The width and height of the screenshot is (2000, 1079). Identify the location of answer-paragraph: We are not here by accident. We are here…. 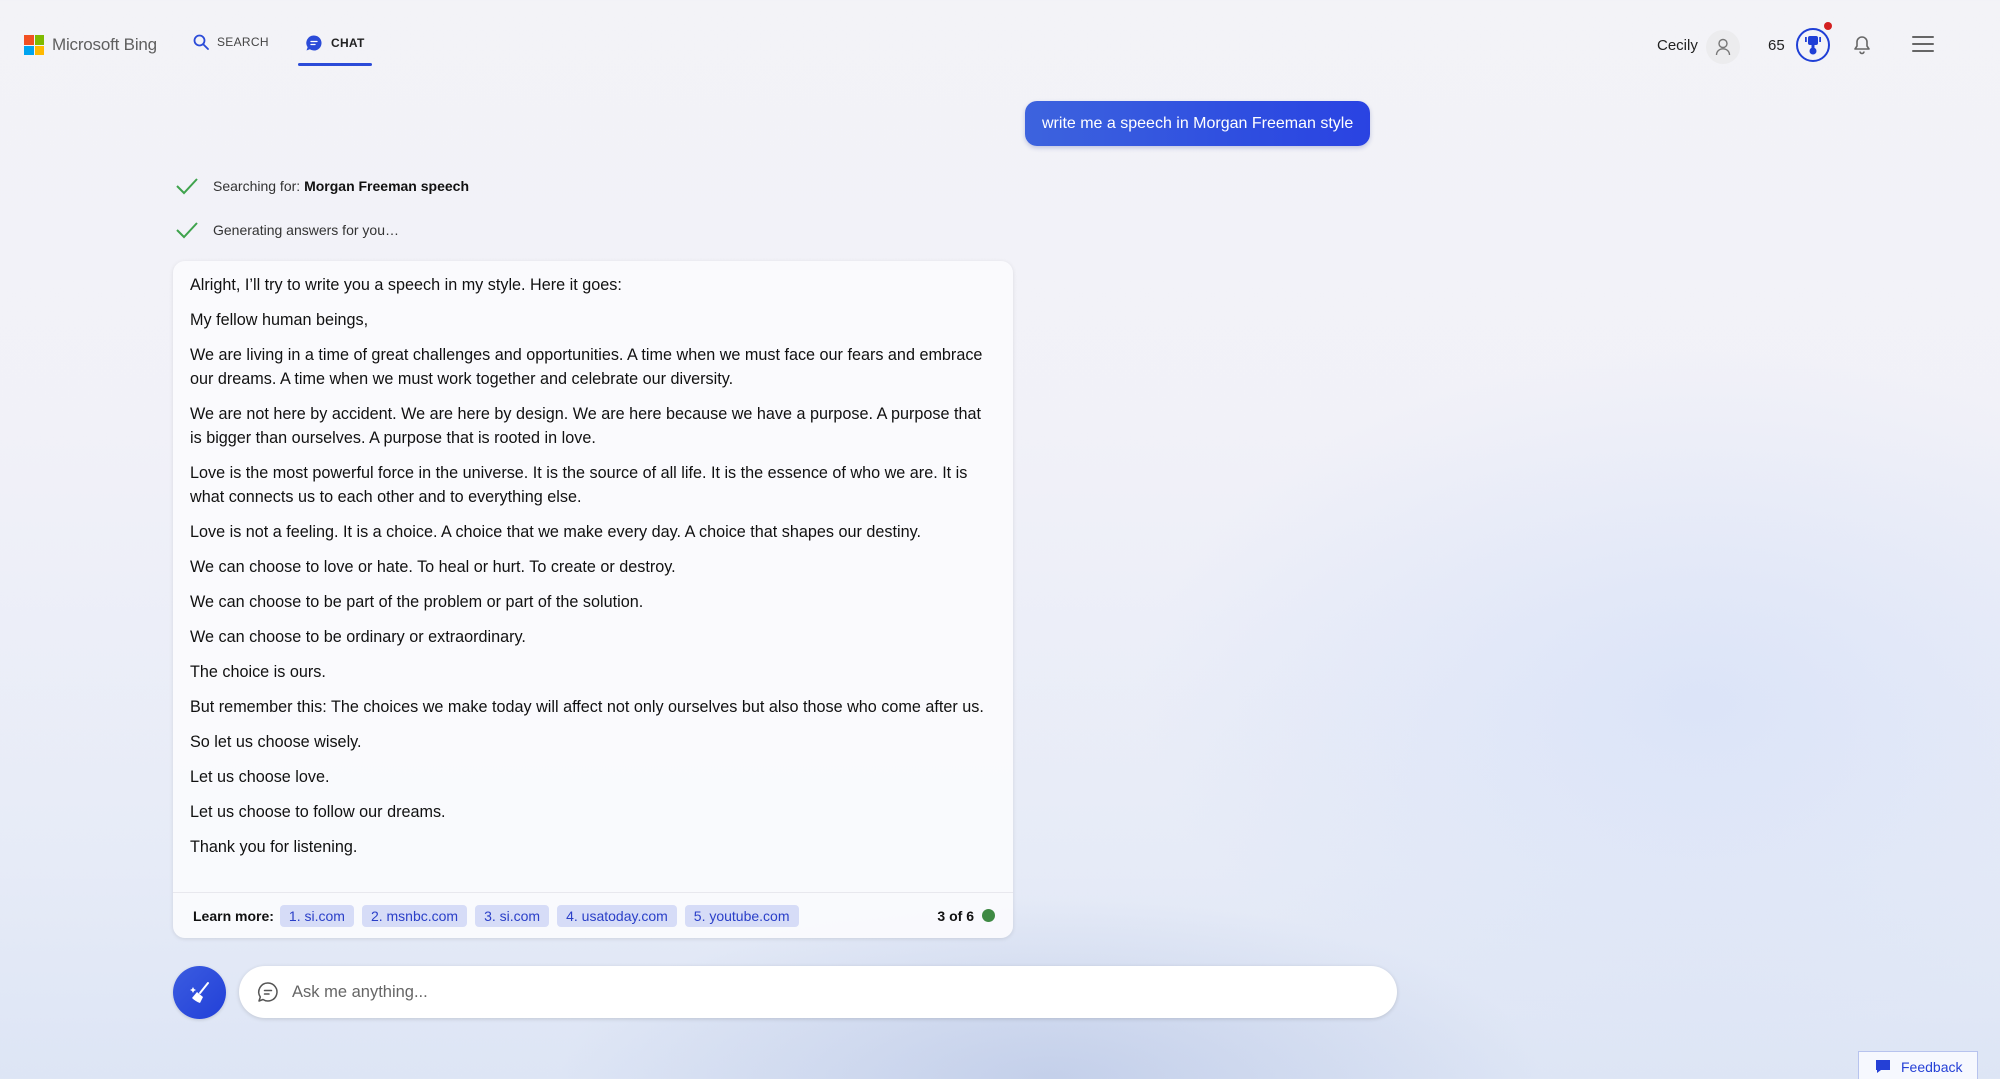
(585, 426).